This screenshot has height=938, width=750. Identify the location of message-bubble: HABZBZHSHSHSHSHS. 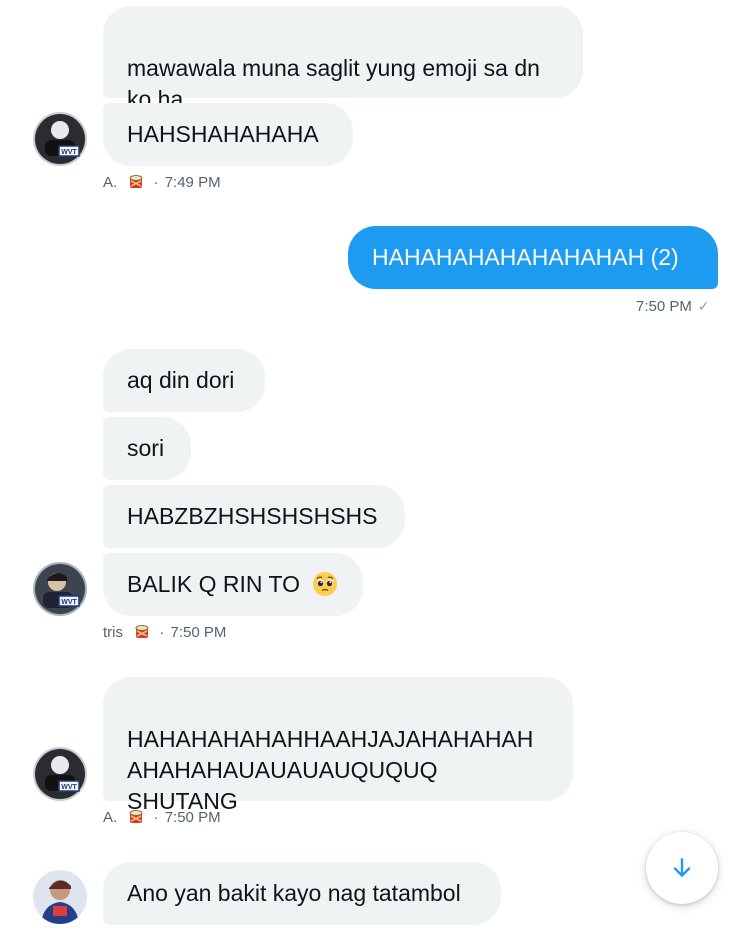
(254, 516).